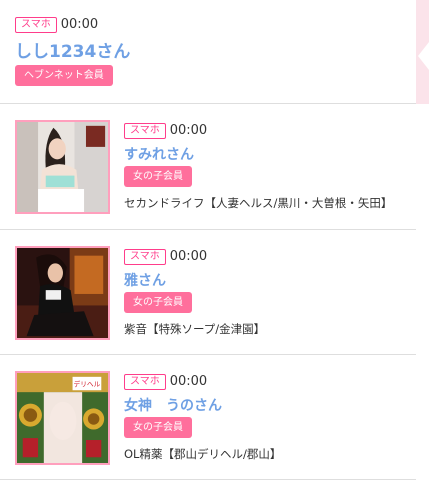 This screenshot has width=429, height=480. I want to click on member-type-badge: ヘブンネット会員, so click(64, 75).